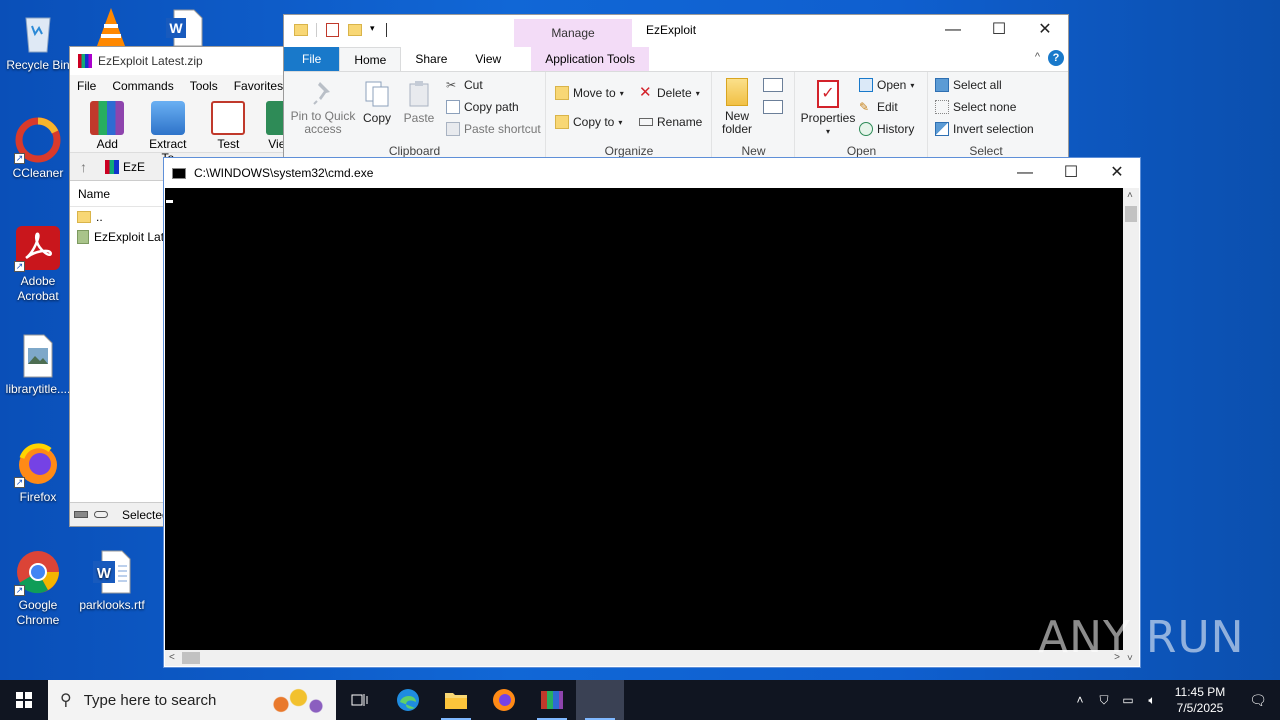  What do you see at coordinates (419, 102) in the screenshot?
I see `paste-button: Paste` at bounding box center [419, 102].